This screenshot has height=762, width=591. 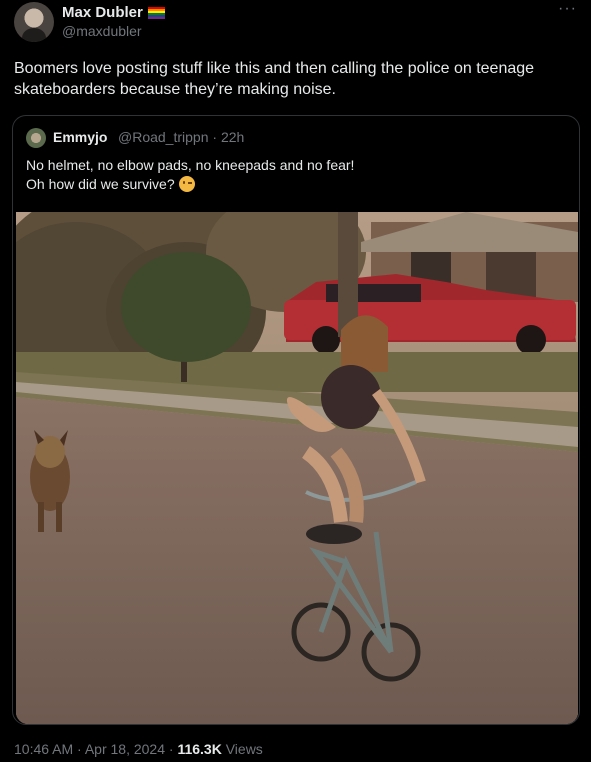 I want to click on tweet-time: 10:46 AM, so click(x=43, y=749).